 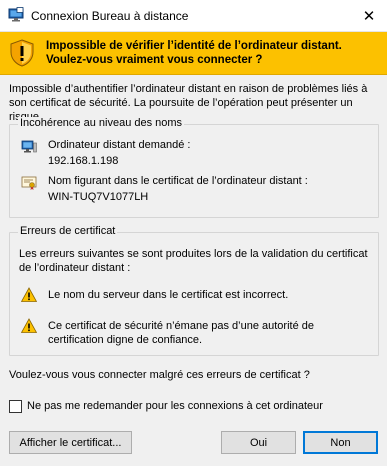 What do you see at coordinates (68, 231) in the screenshot?
I see `certificate-errors-legend: Erreurs de certificat` at bounding box center [68, 231].